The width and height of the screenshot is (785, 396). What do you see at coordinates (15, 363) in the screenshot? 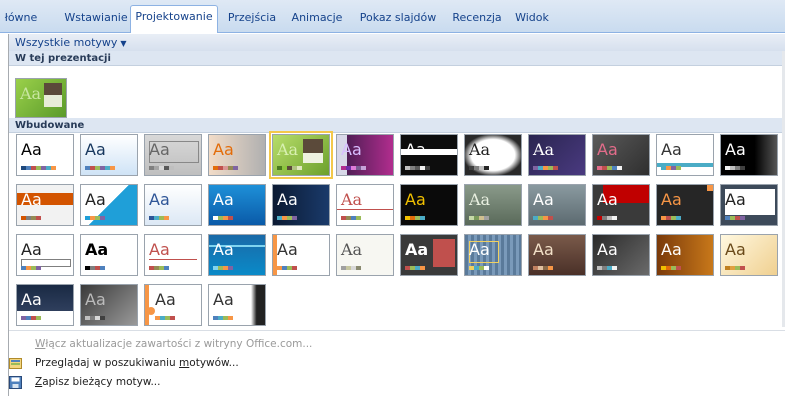
I see `browse-folder-icon` at bounding box center [15, 363].